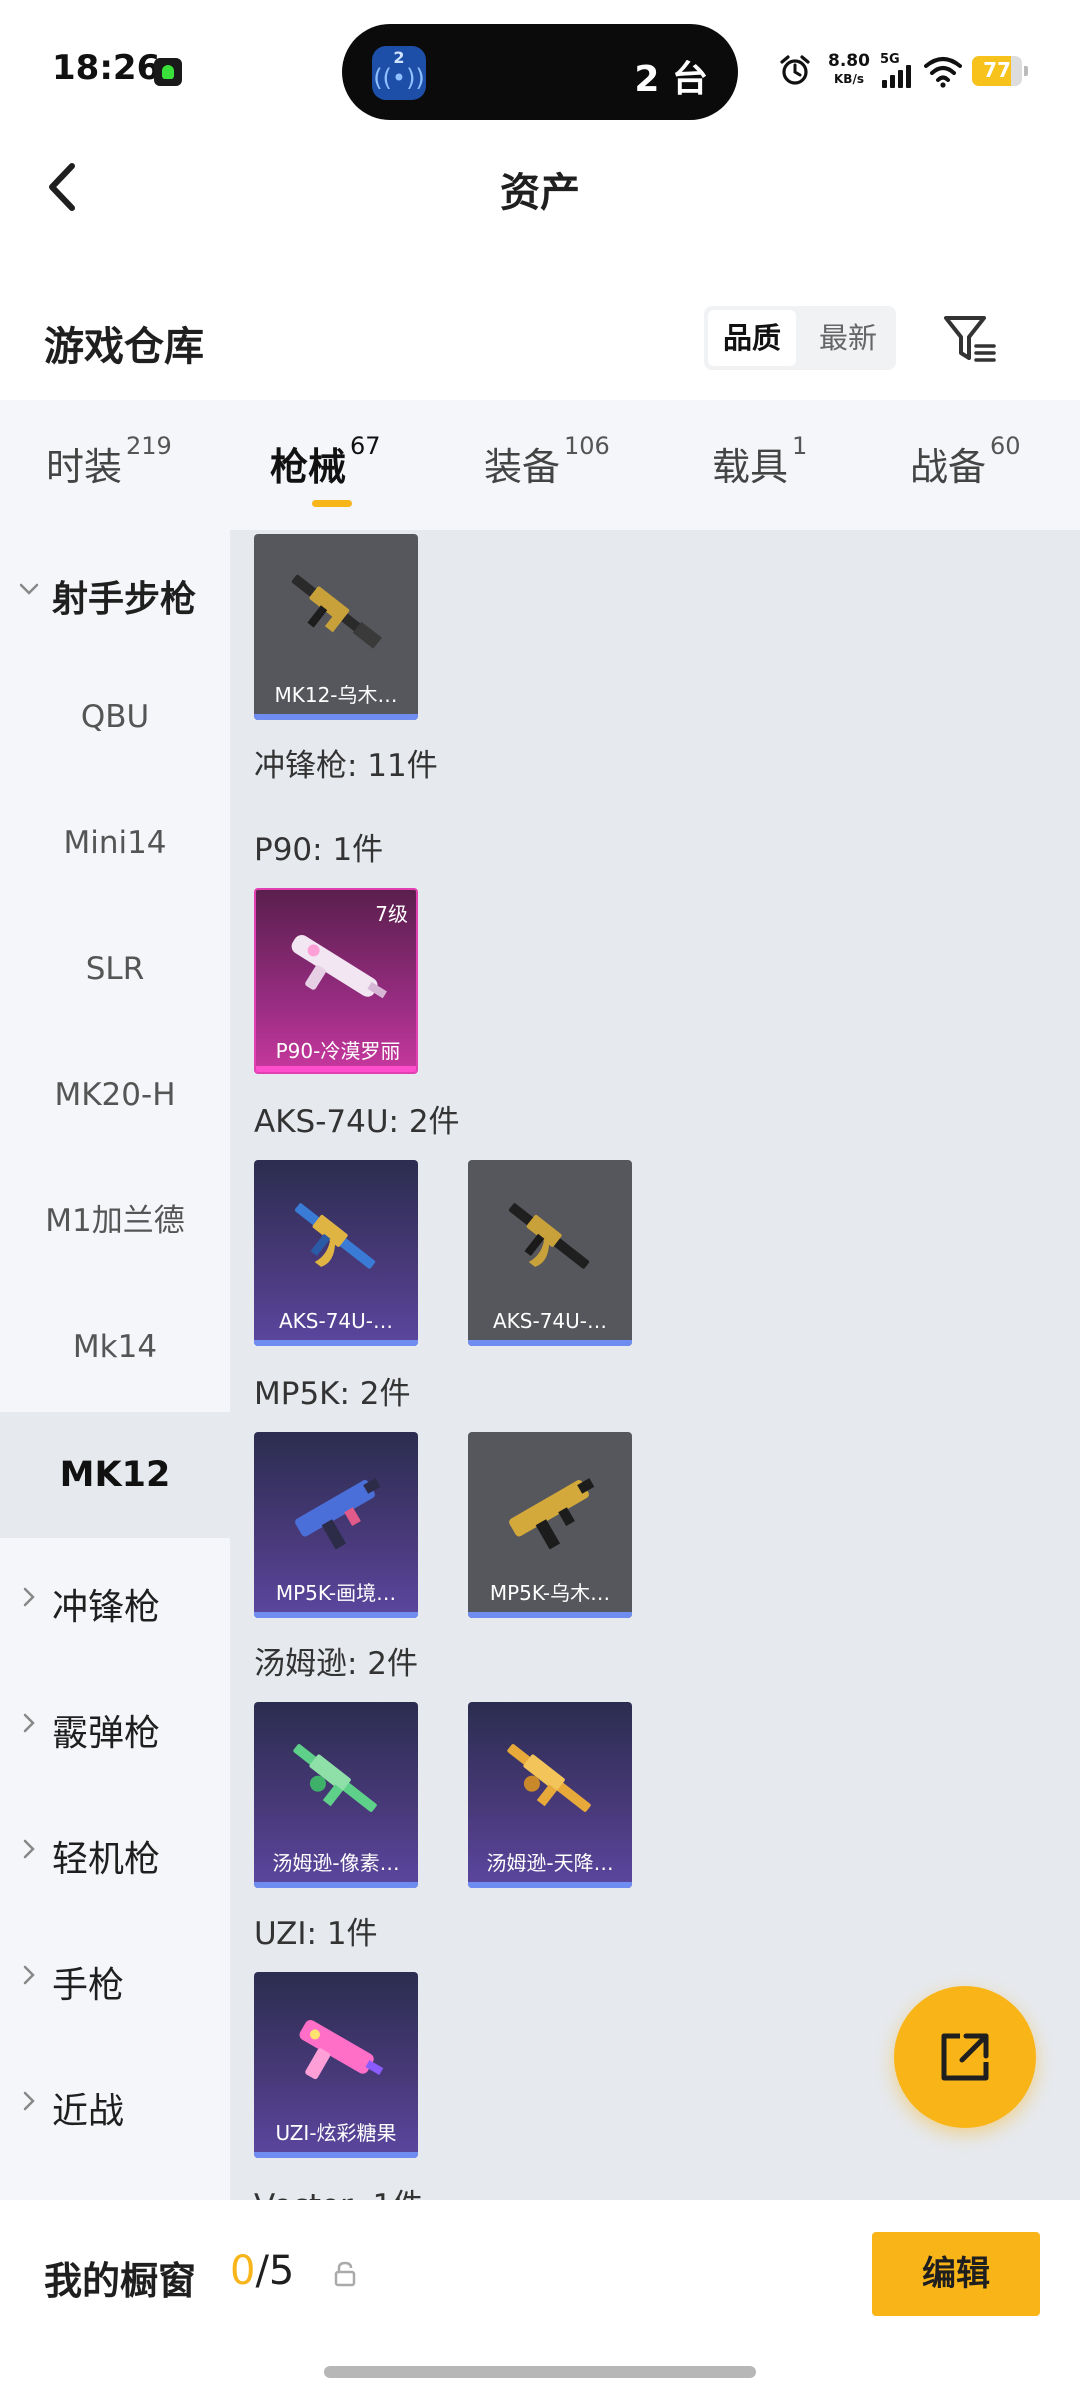 This screenshot has width=1080, height=2400. What do you see at coordinates (336, 981) in the screenshot?
I see `item-card: 7级 P90-冷漠罗丽` at bounding box center [336, 981].